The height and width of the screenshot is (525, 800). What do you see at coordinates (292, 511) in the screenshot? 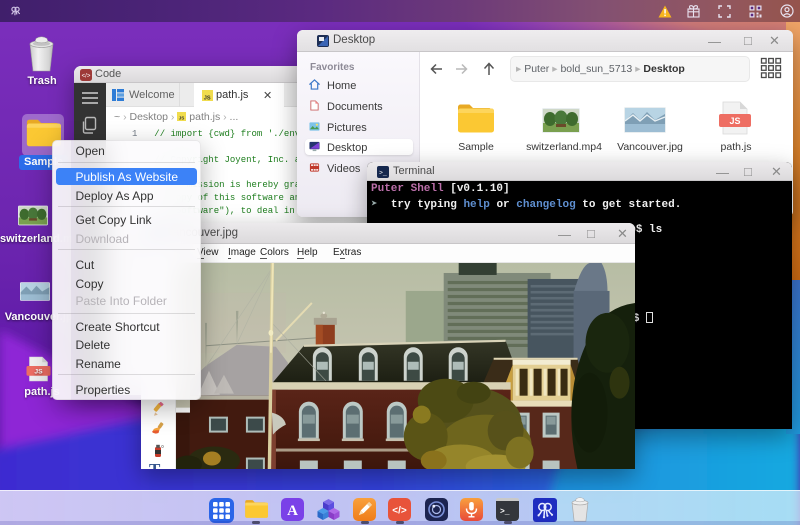
I see `svg-text: A` at bounding box center [292, 511].